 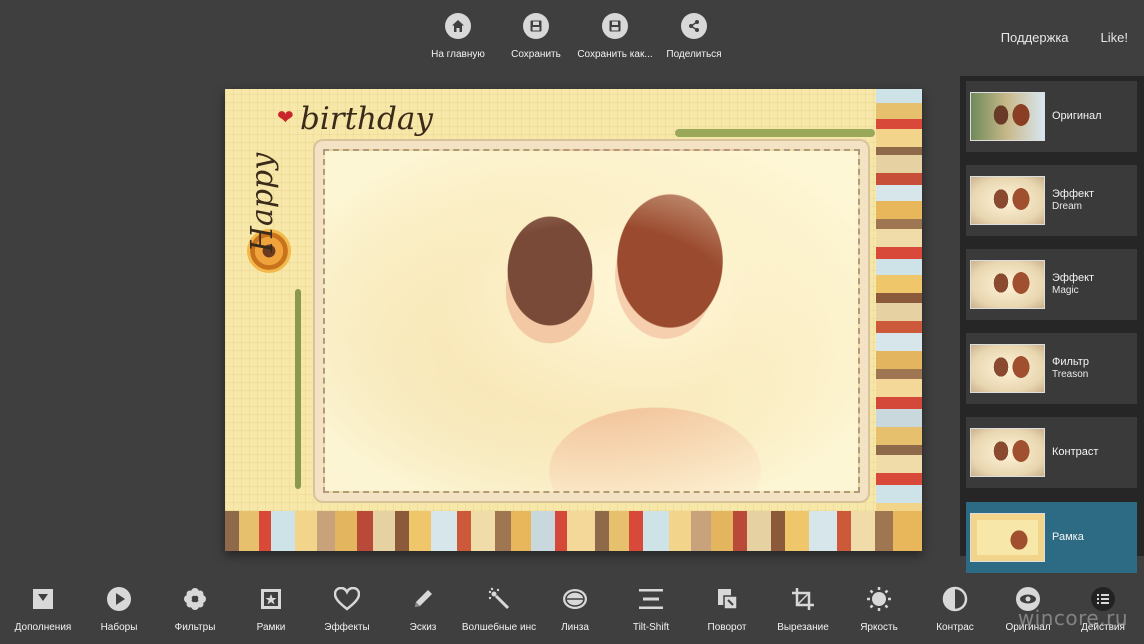 I want to click on effect-subname: Treason, so click(x=1070, y=375).